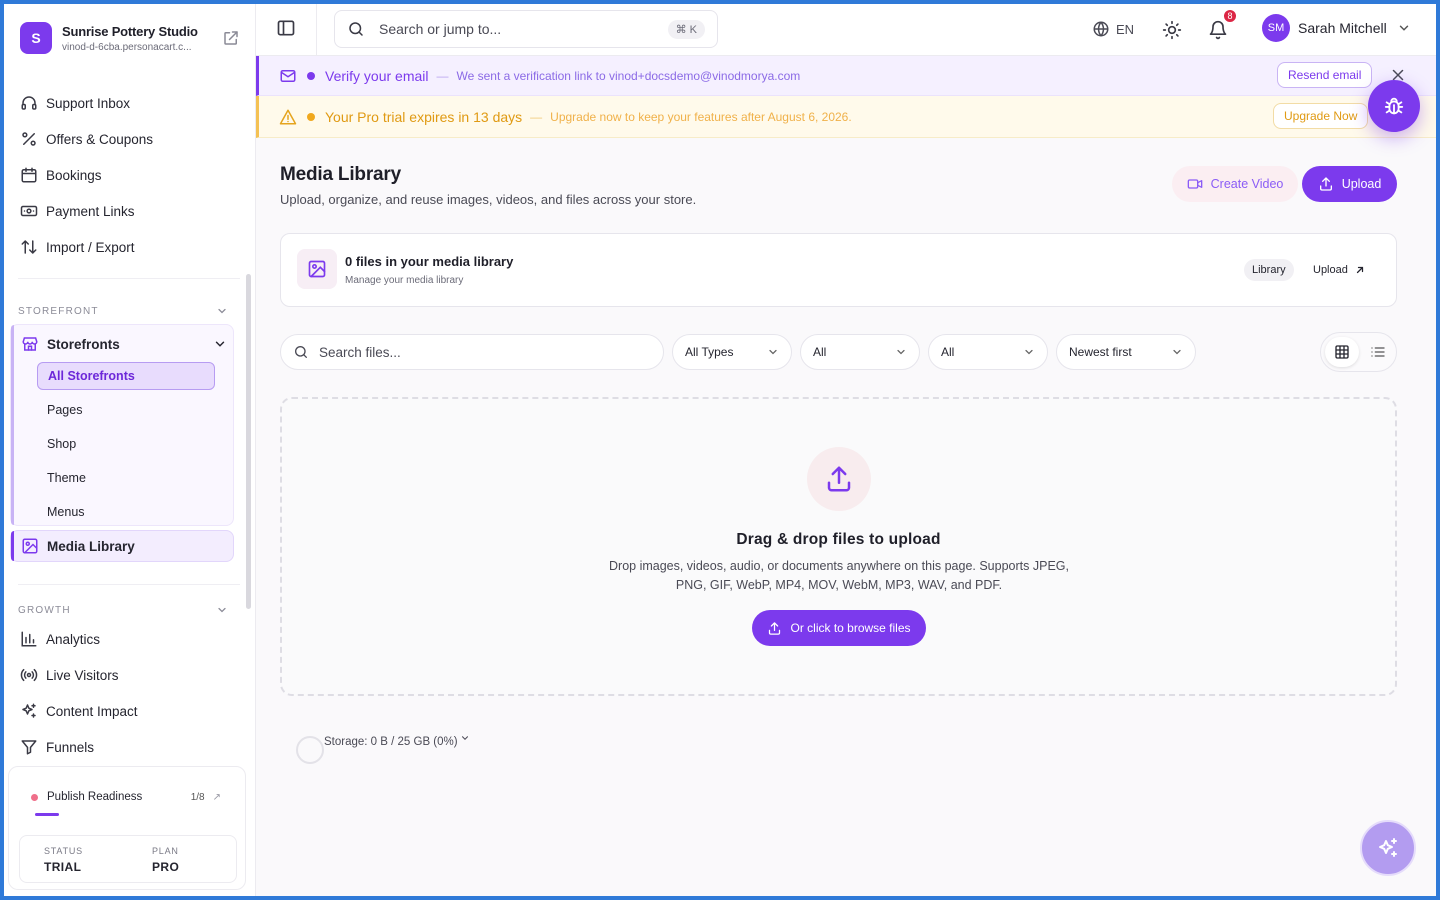  I want to click on ai-assistant-button, so click(1388, 848).